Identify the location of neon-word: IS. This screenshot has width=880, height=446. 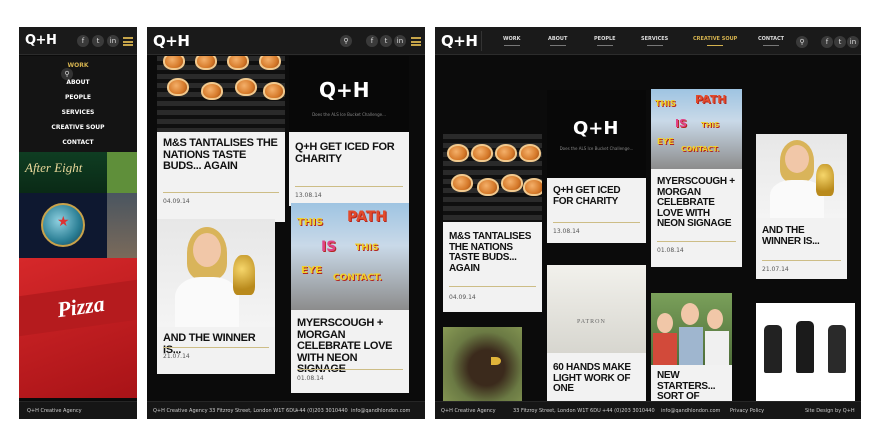
(681, 123).